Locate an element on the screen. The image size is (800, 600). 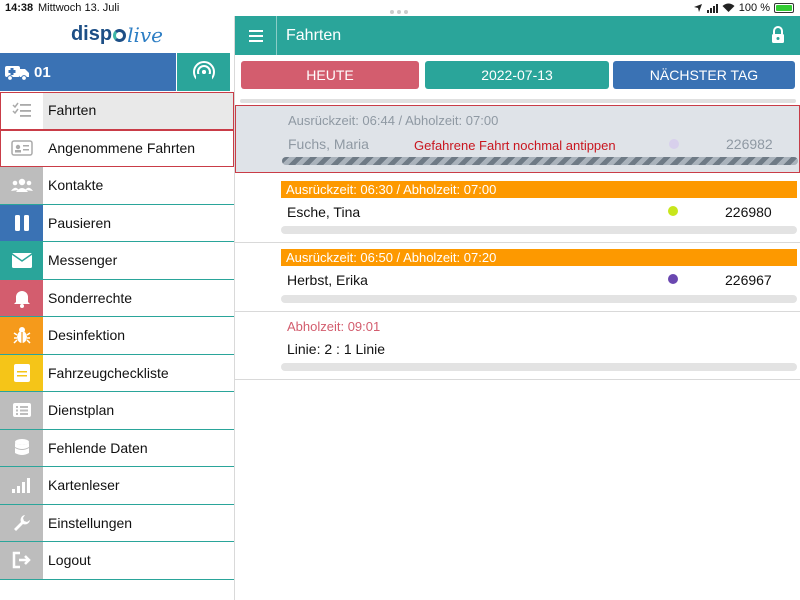
logout-icon is located at coordinates (21, 560).